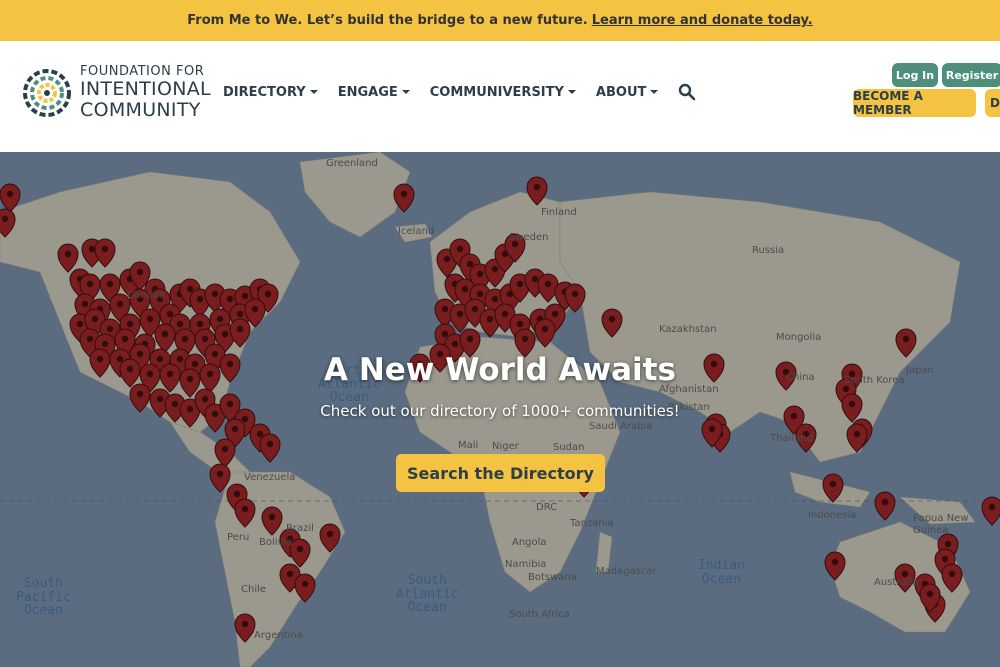  I want to click on label-botswana: Botswana, so click(552, 577).